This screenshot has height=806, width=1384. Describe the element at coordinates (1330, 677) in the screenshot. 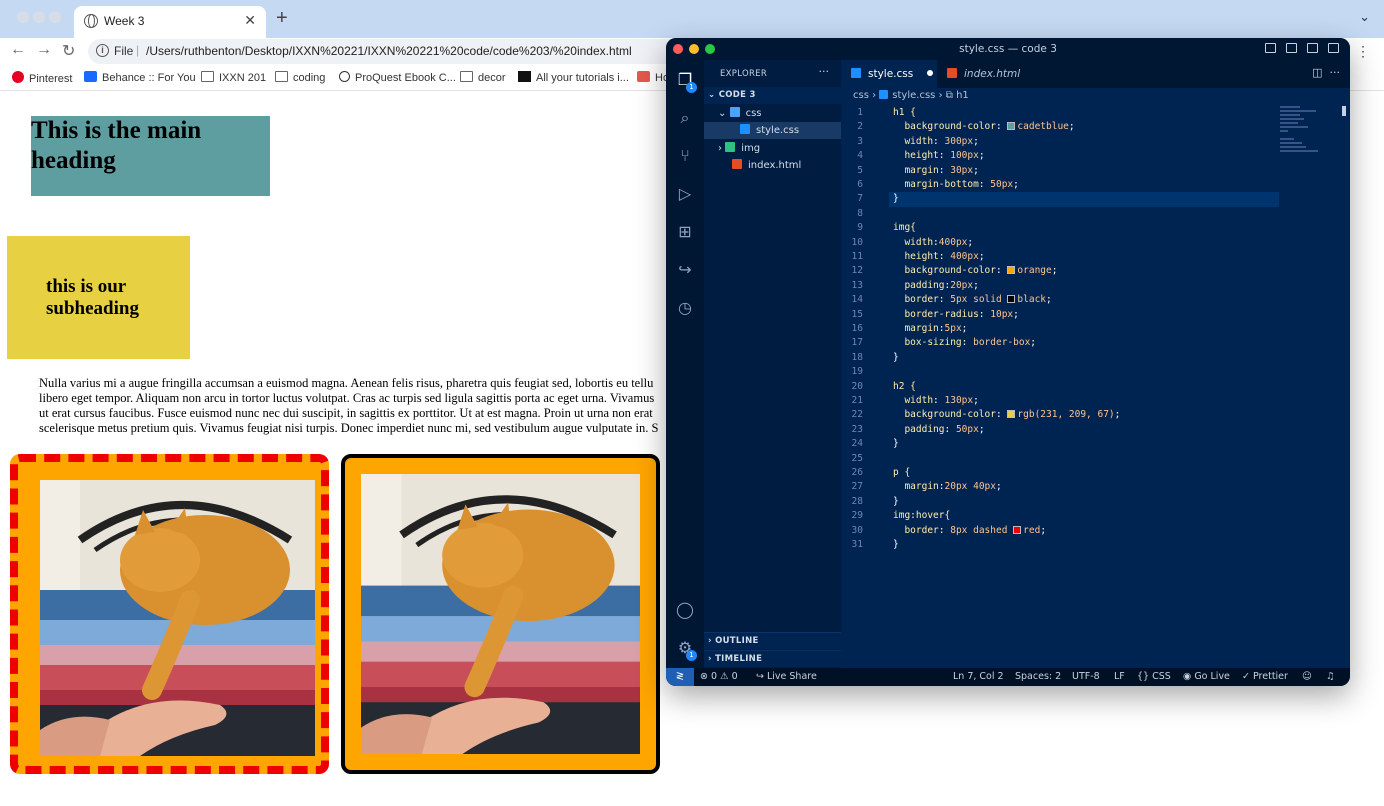

I see `notifications-bell-icon: ♫` at that location.